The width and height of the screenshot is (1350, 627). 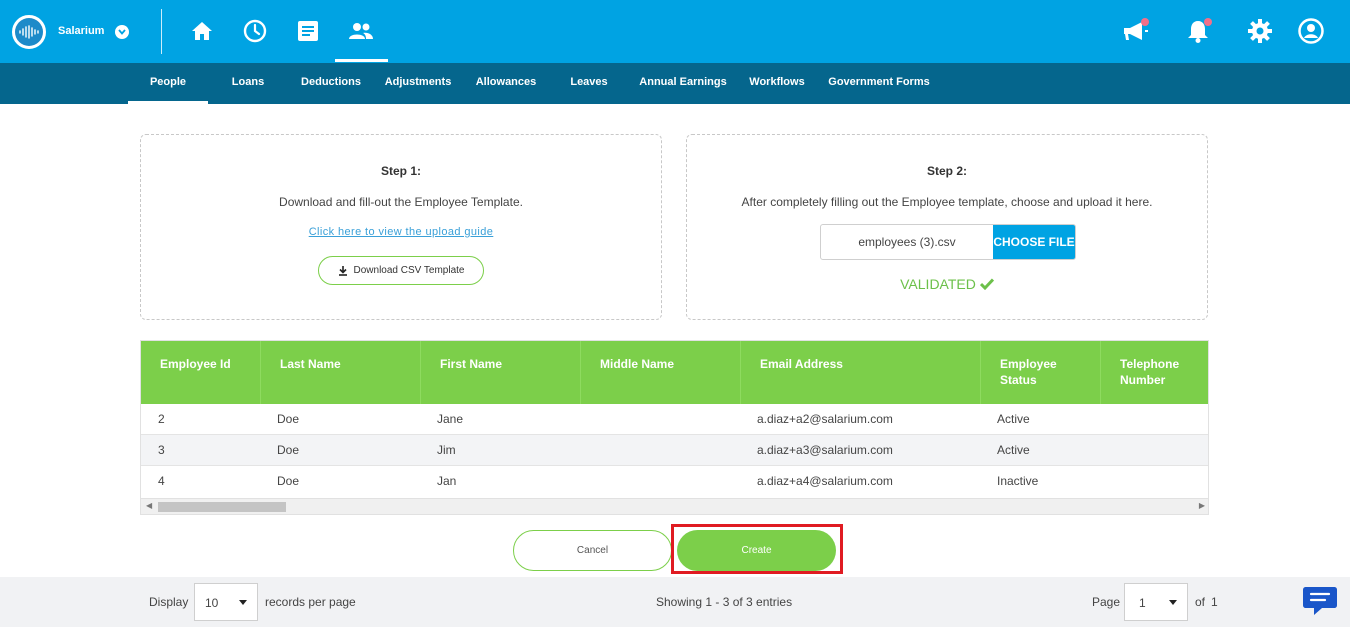 I want to click on column-header: Middle Name, so click(x=661, y=372).